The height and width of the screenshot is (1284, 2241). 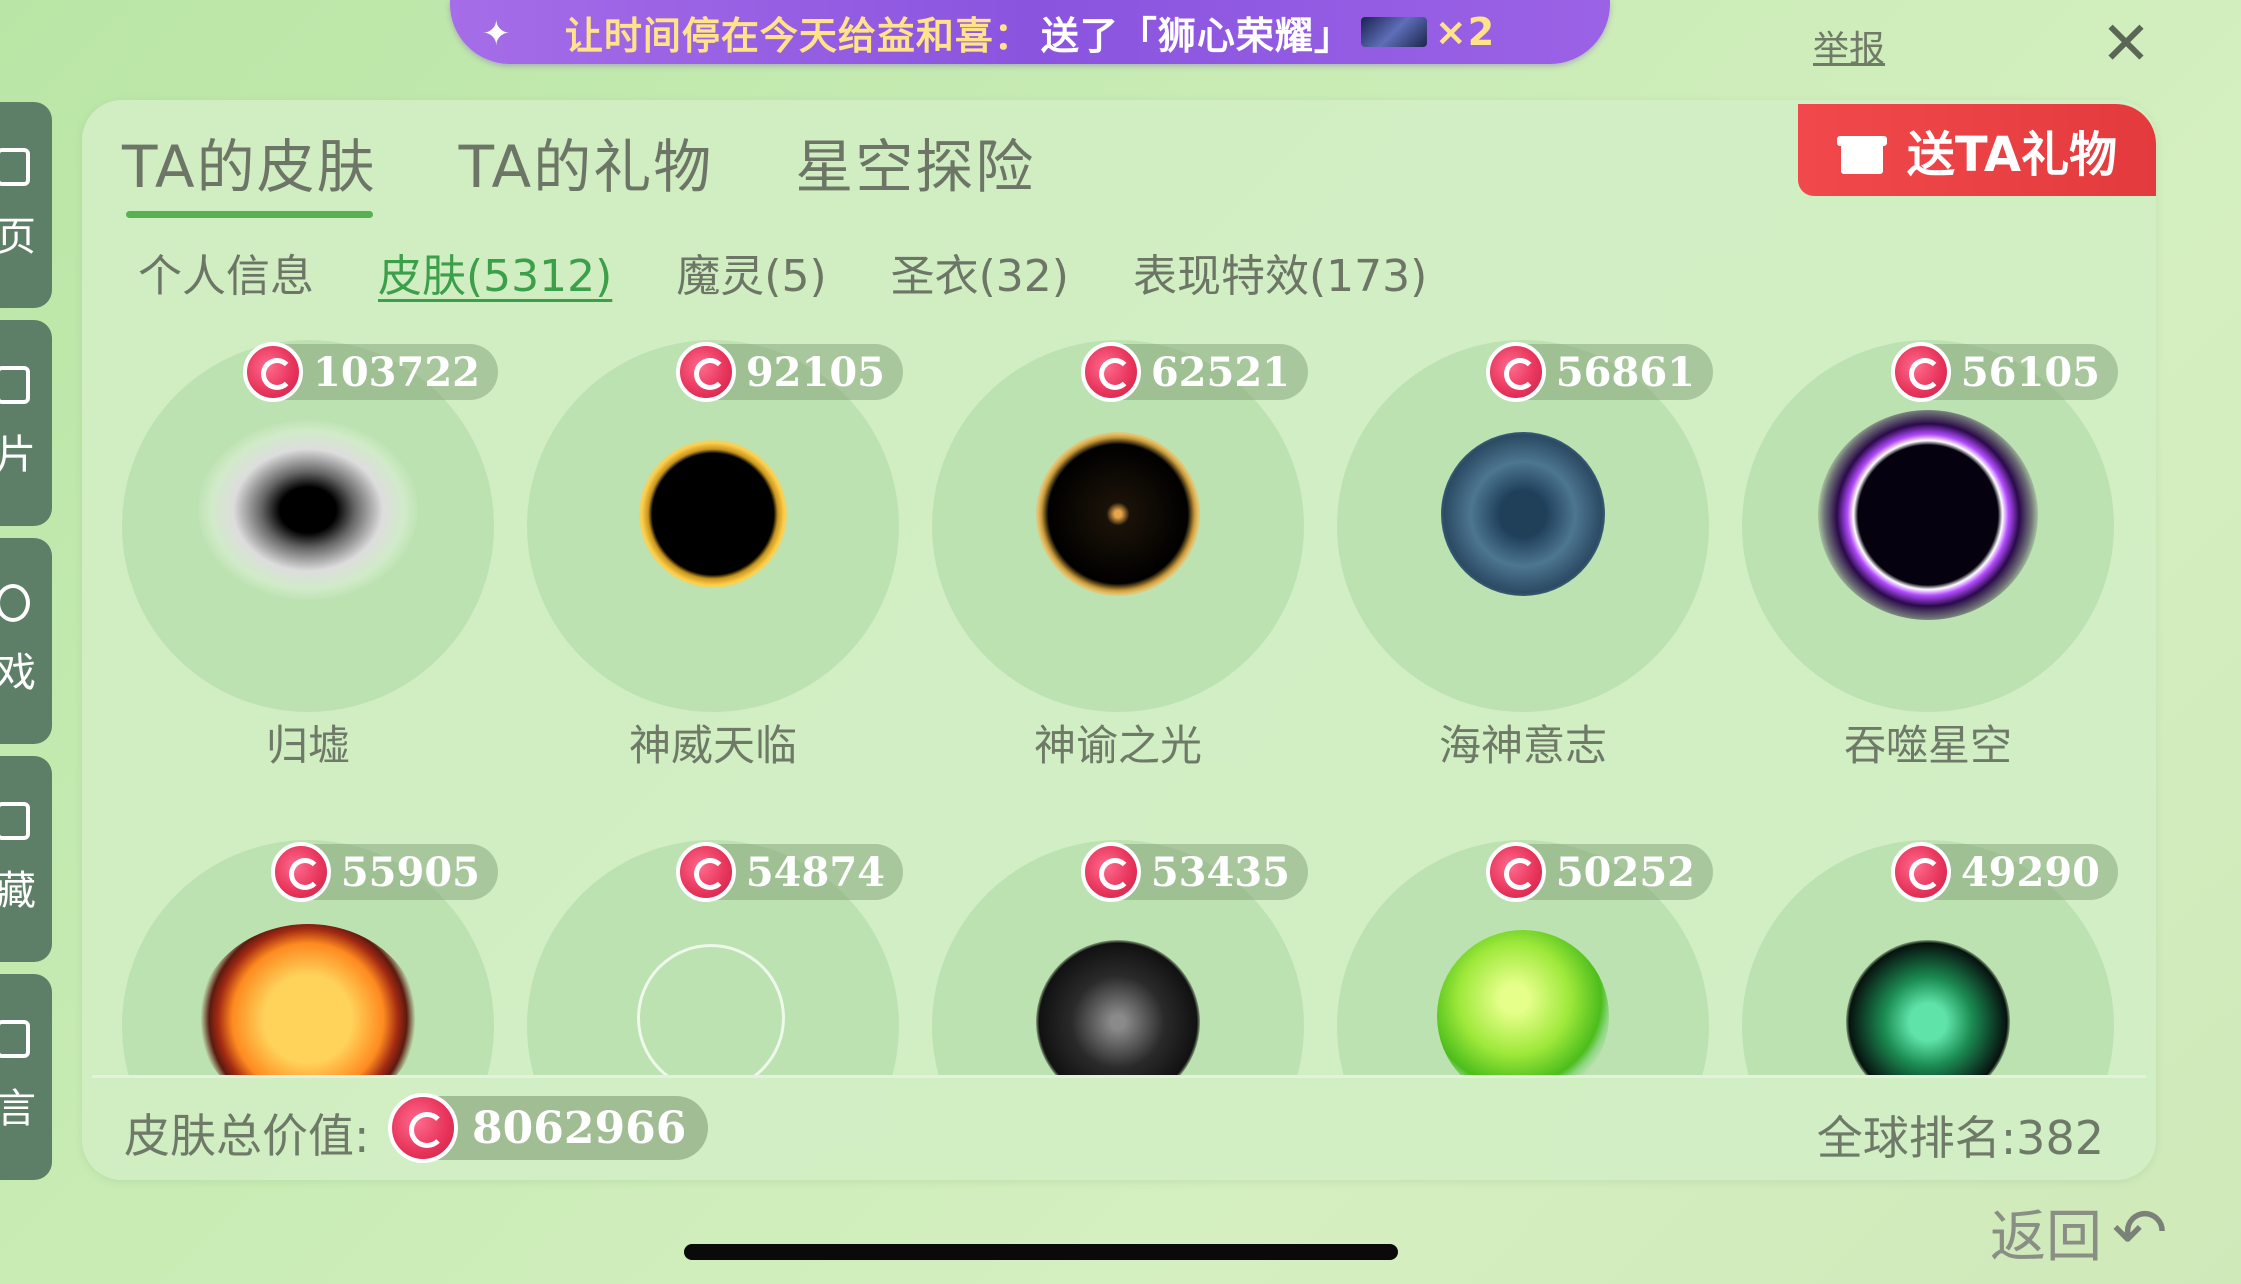 What do you see at coordinates (495, 272) in the screenshot?
I see `subtab-skins: 皮肤(5312)` at bounding box center [495, 272].